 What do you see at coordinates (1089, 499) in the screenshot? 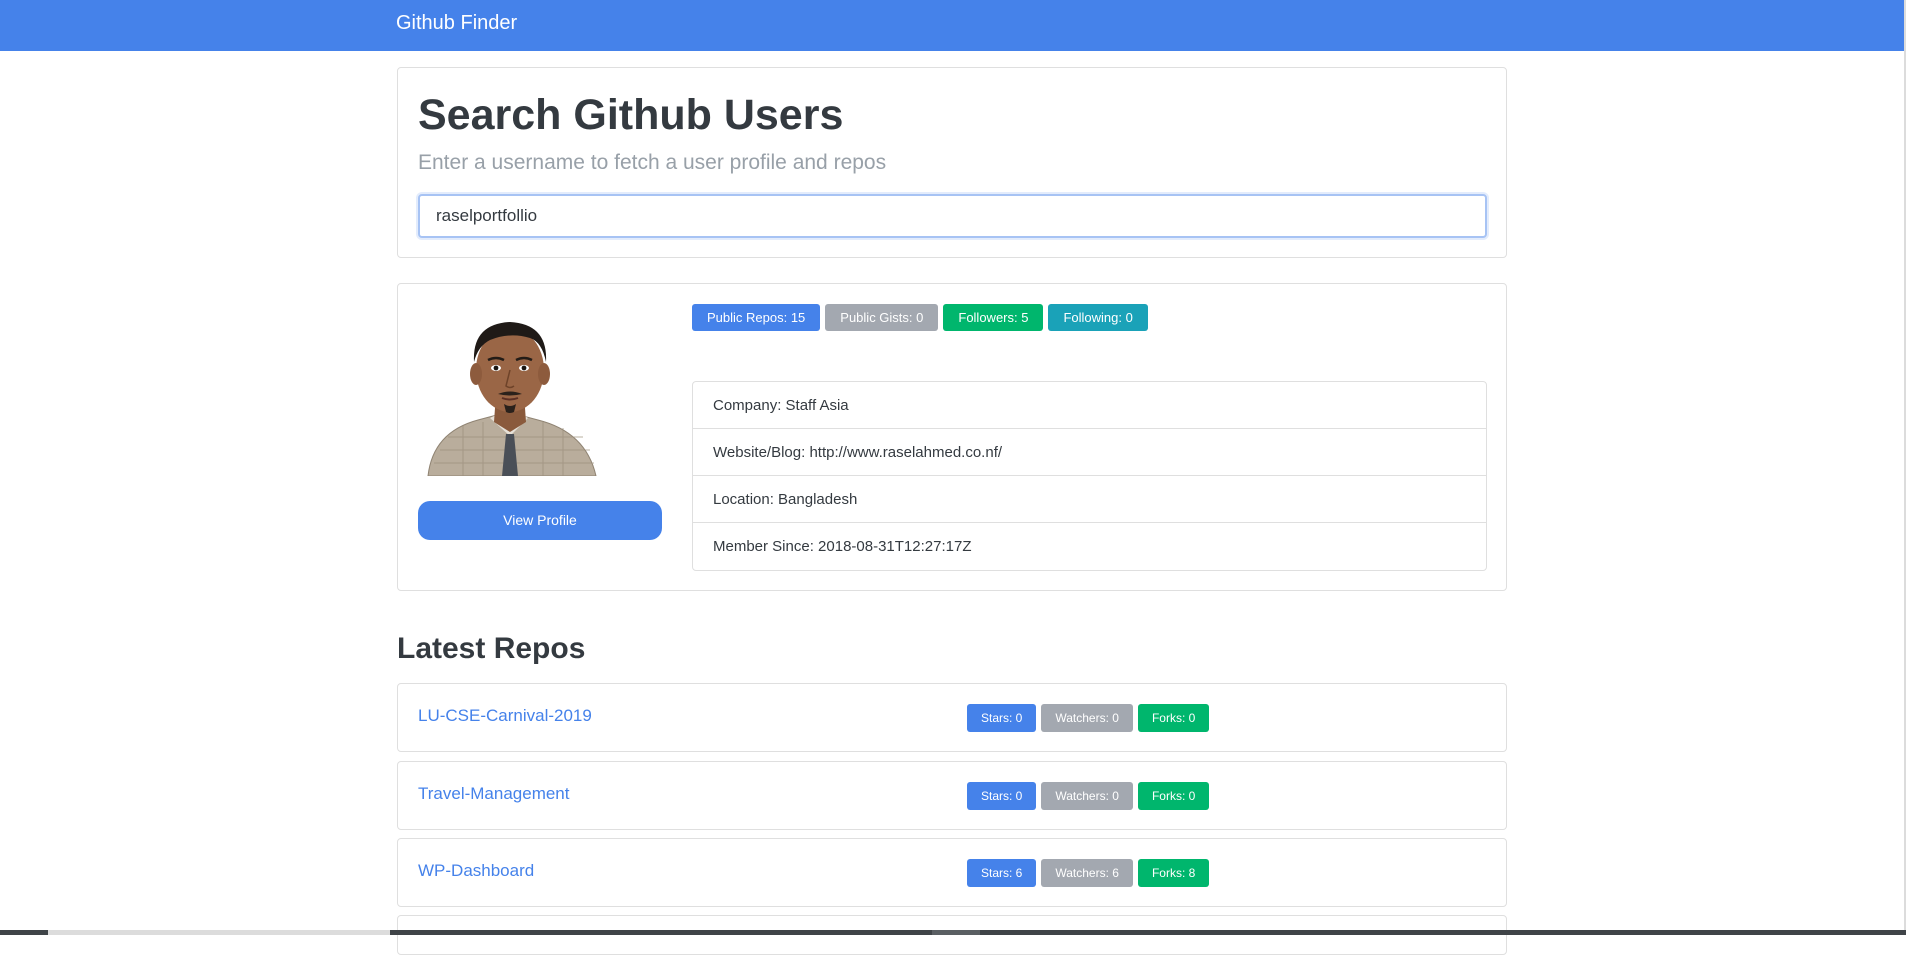
I see `location-item: Location: Bangladesh` at bounding box center [1089, 499].